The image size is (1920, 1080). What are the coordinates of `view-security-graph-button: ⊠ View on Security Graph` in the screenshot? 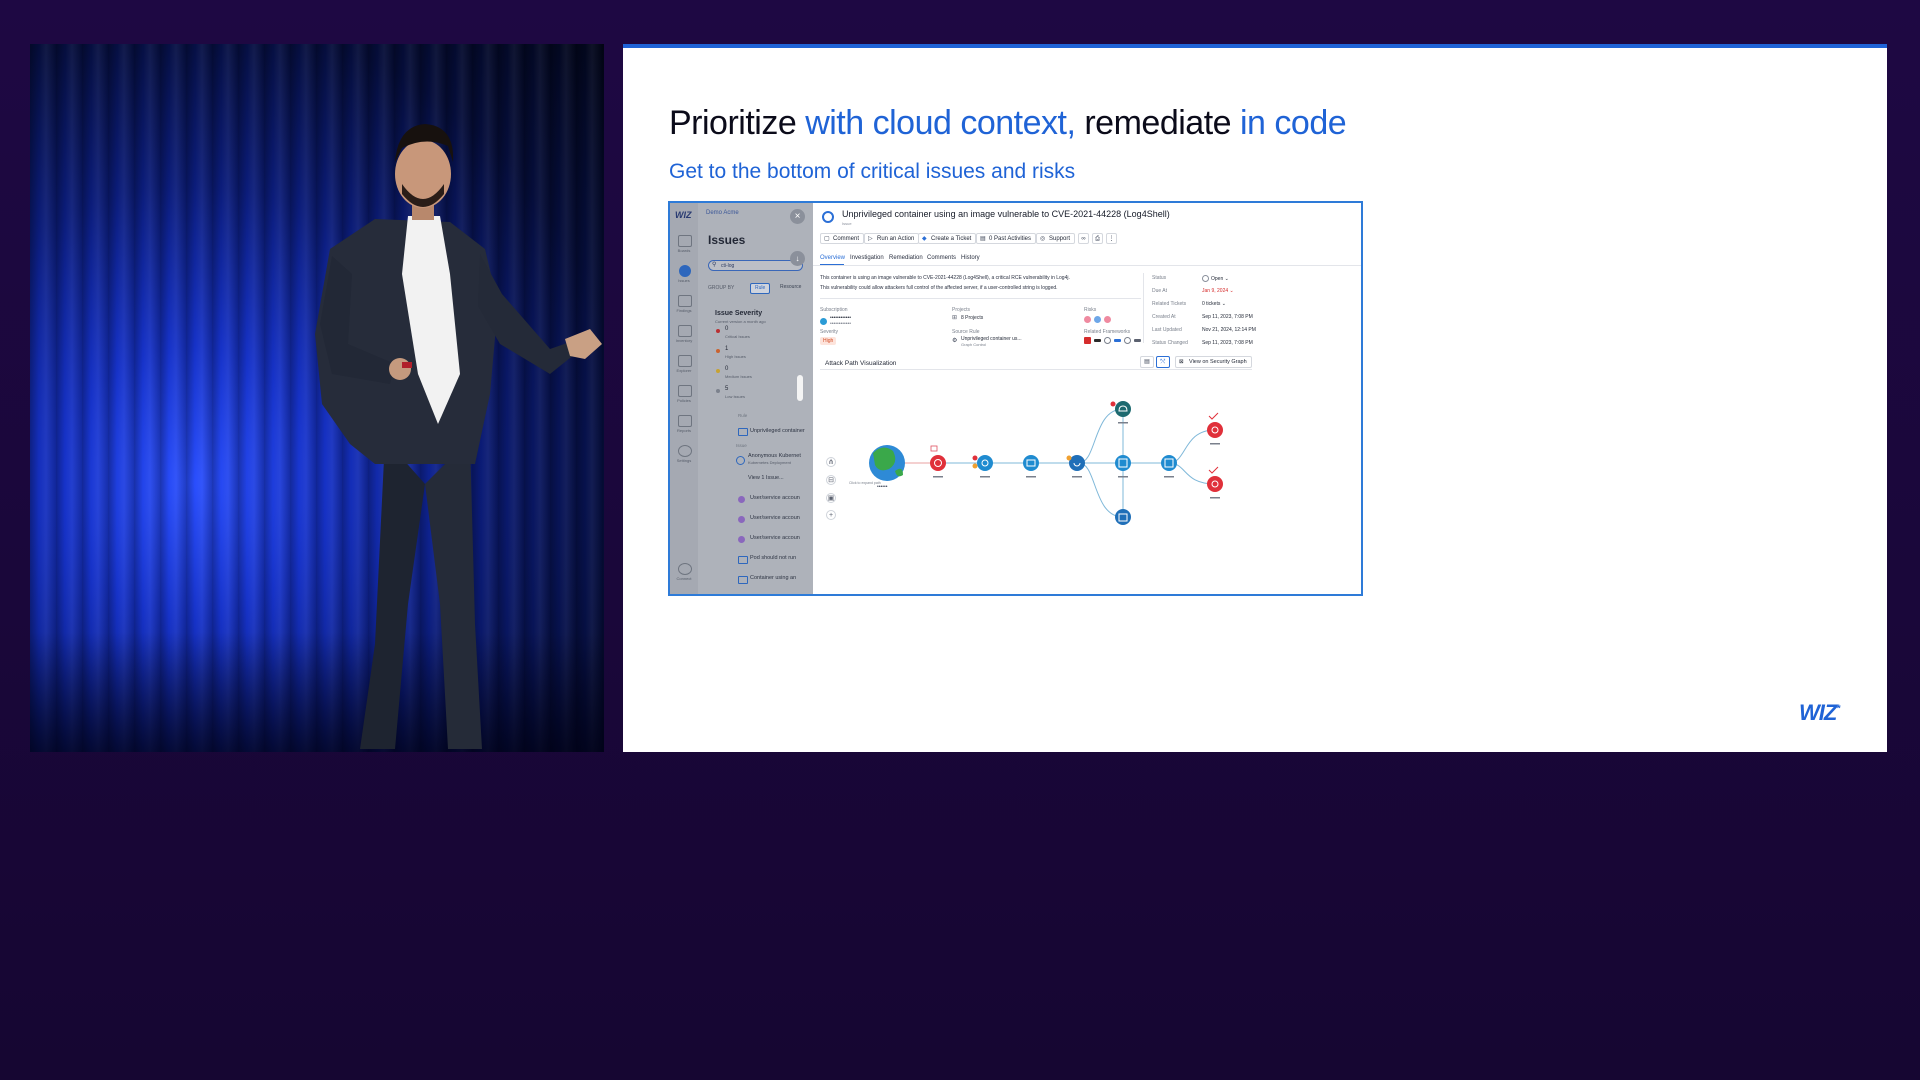 It's located at (1213, 362).